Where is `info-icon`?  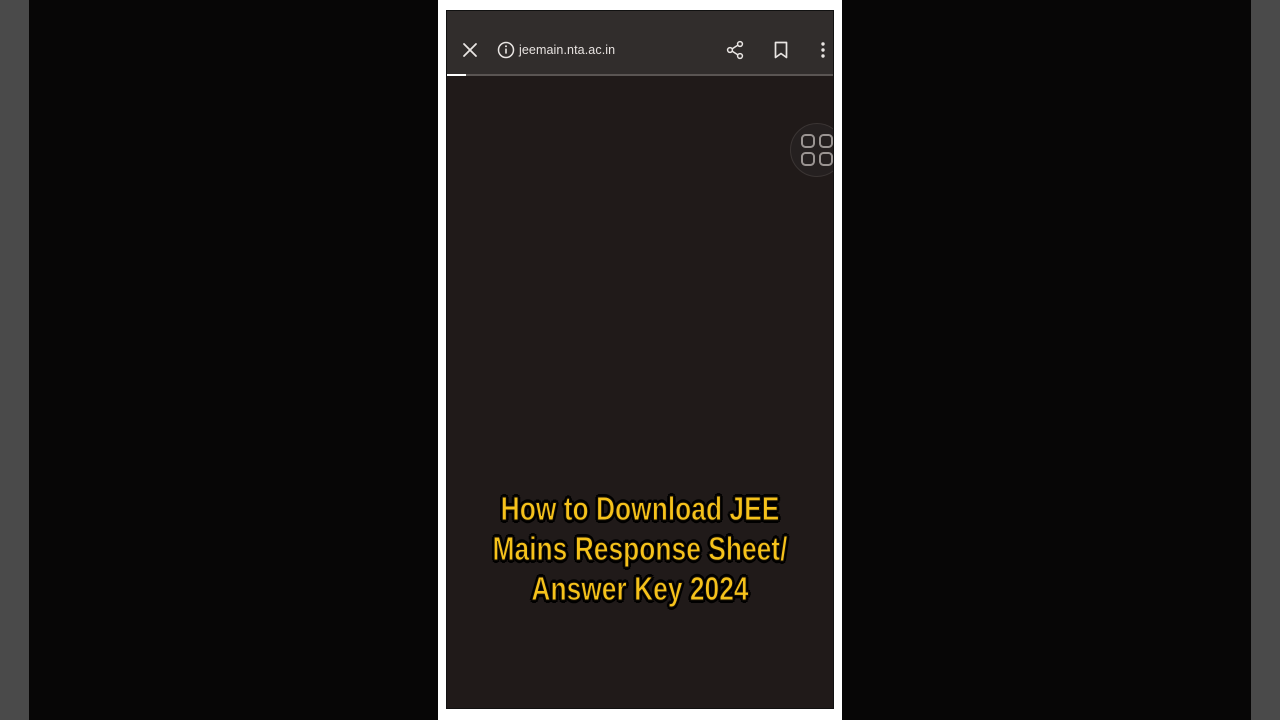
info-icon is located at coordinates (506, 50).